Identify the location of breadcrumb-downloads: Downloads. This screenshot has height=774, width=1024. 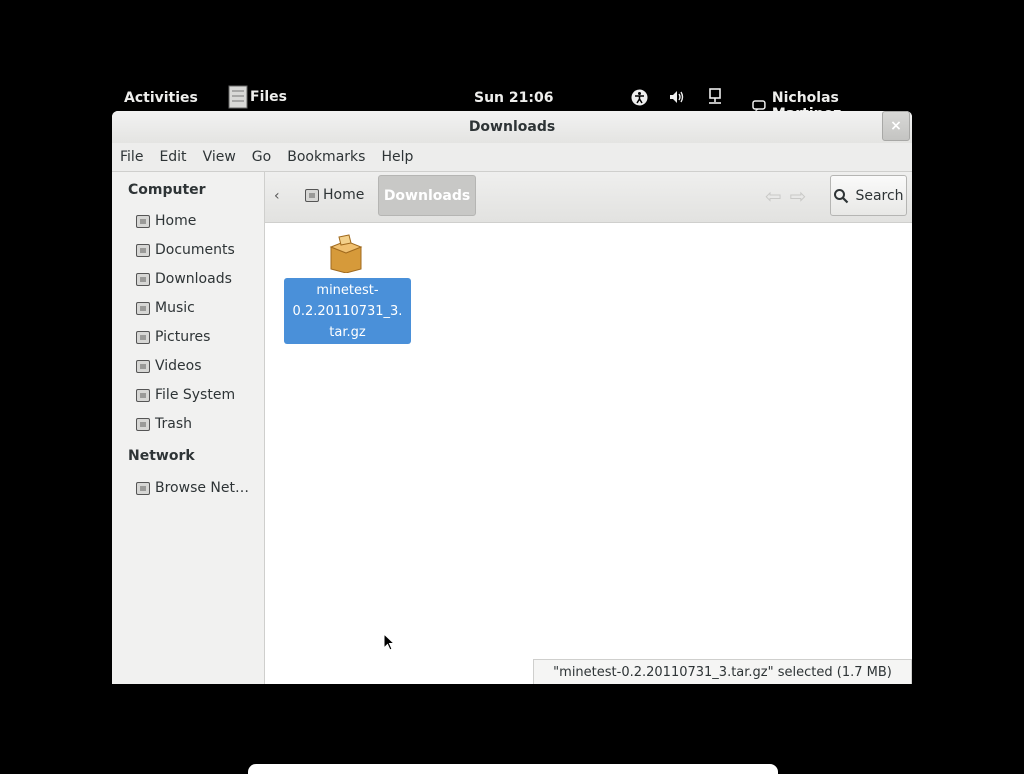
(427, 195).